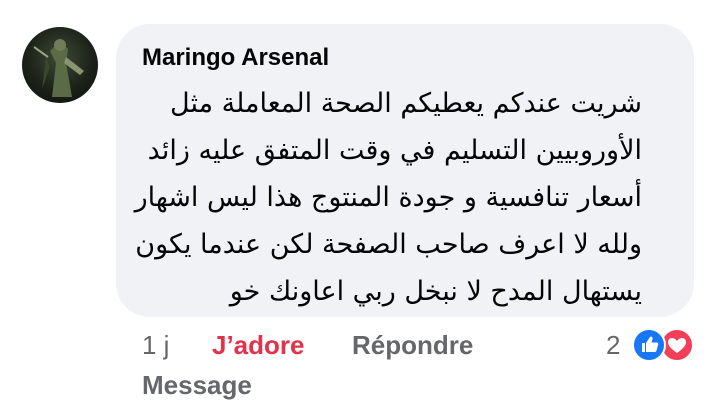  Describe the element at coordinates (435, 291) in the screenshot. I see `comment-line: يستهال المدح لا نبخل ربي اعاونك خو` at that location.